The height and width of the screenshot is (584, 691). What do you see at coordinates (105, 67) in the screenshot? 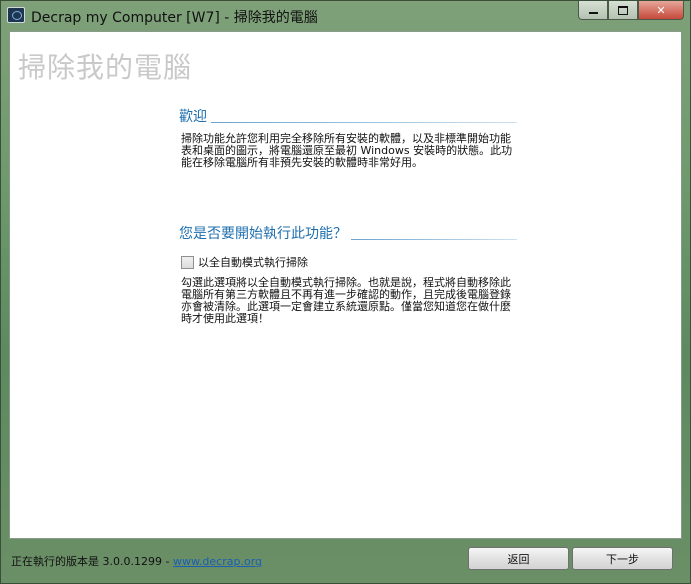
I see `page-title: 掃除我的電腦` at bounding box center [105, 67].